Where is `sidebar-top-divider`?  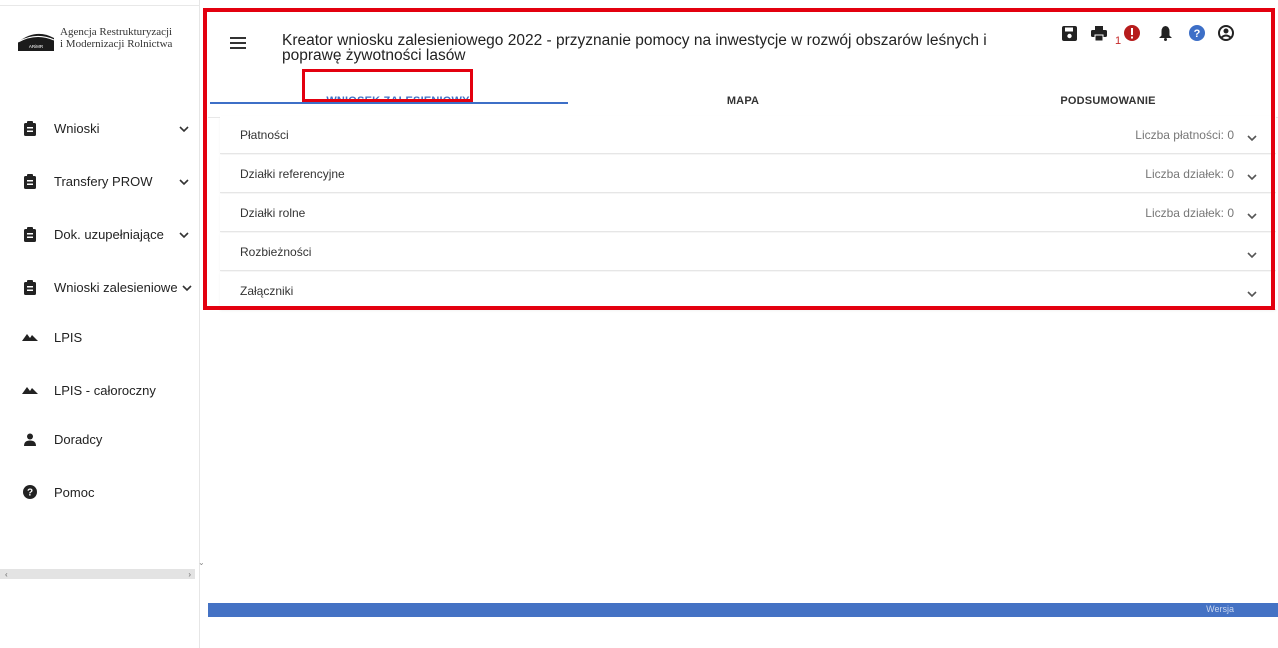
sidebar-top-divider is located at coordinates (100, 3).